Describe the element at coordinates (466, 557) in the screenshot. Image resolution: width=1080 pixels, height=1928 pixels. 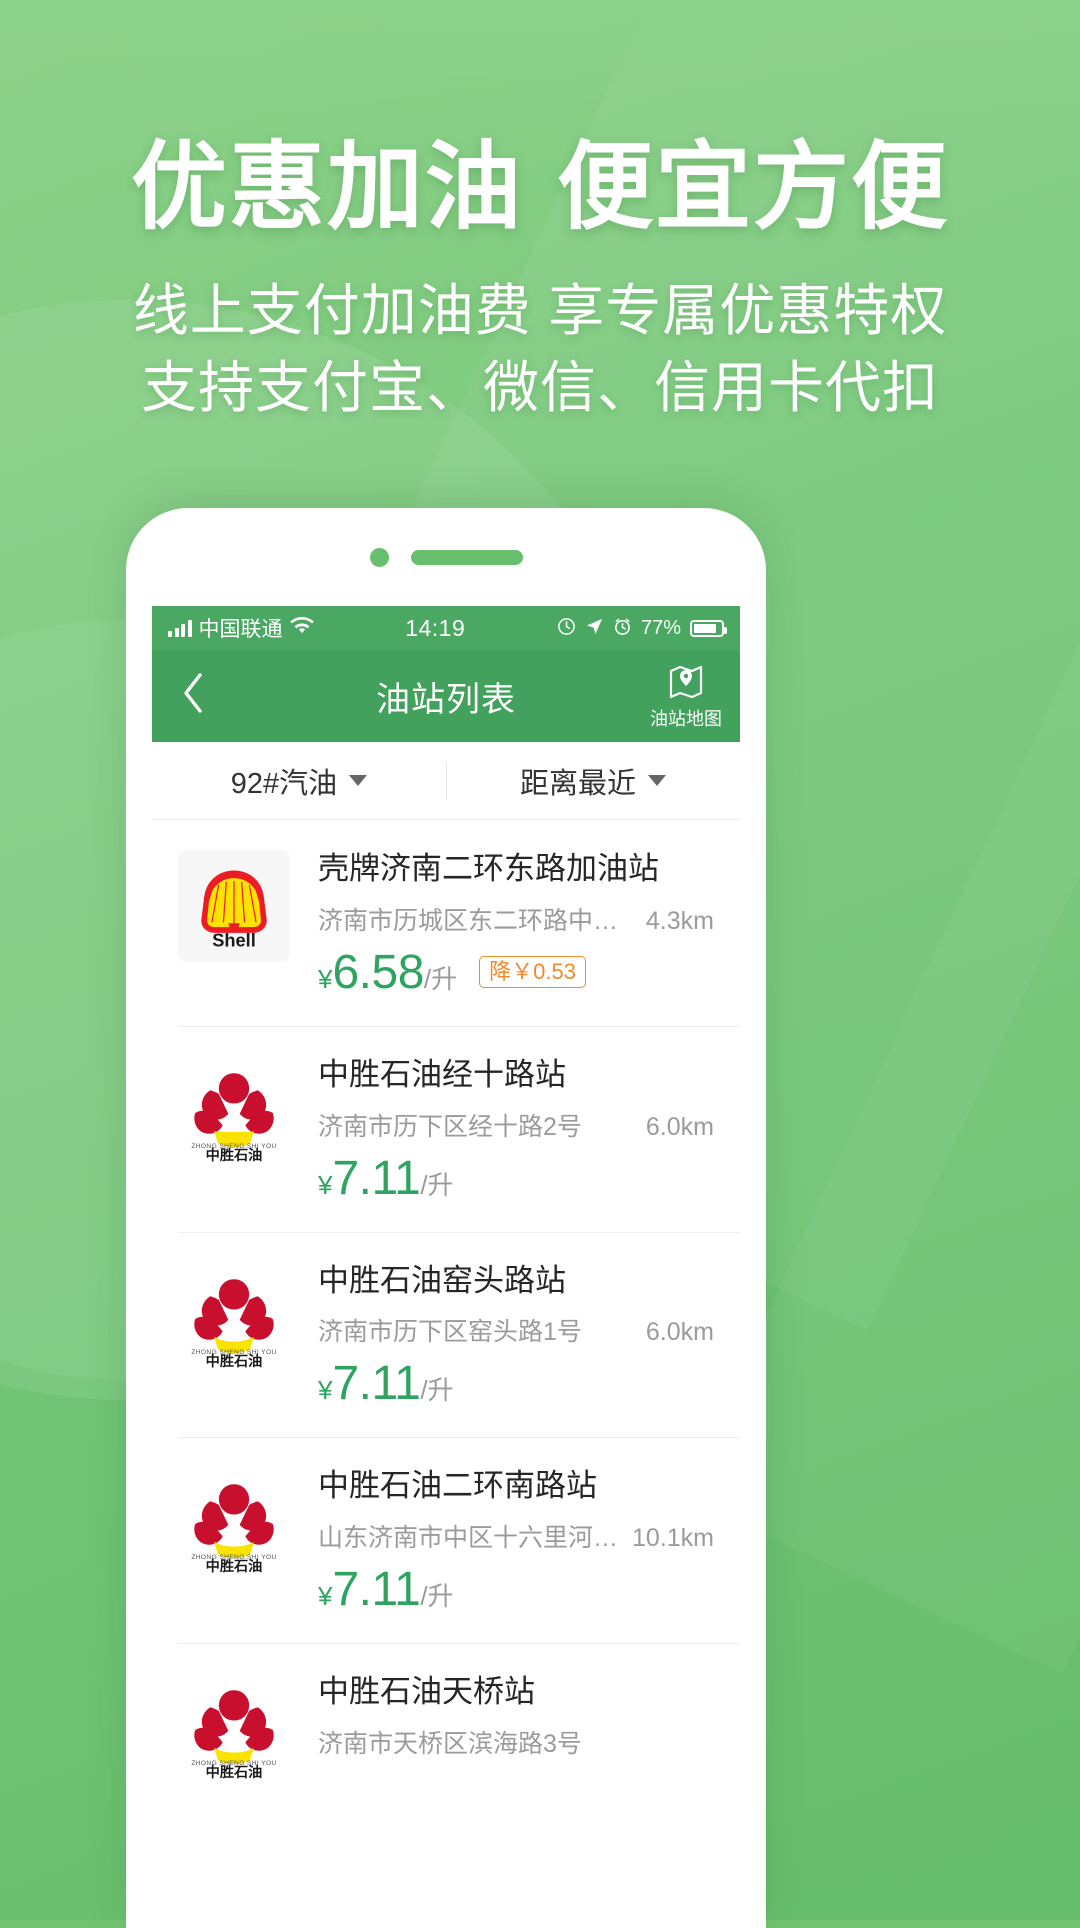
I see `earpiece-speaker` at that location.